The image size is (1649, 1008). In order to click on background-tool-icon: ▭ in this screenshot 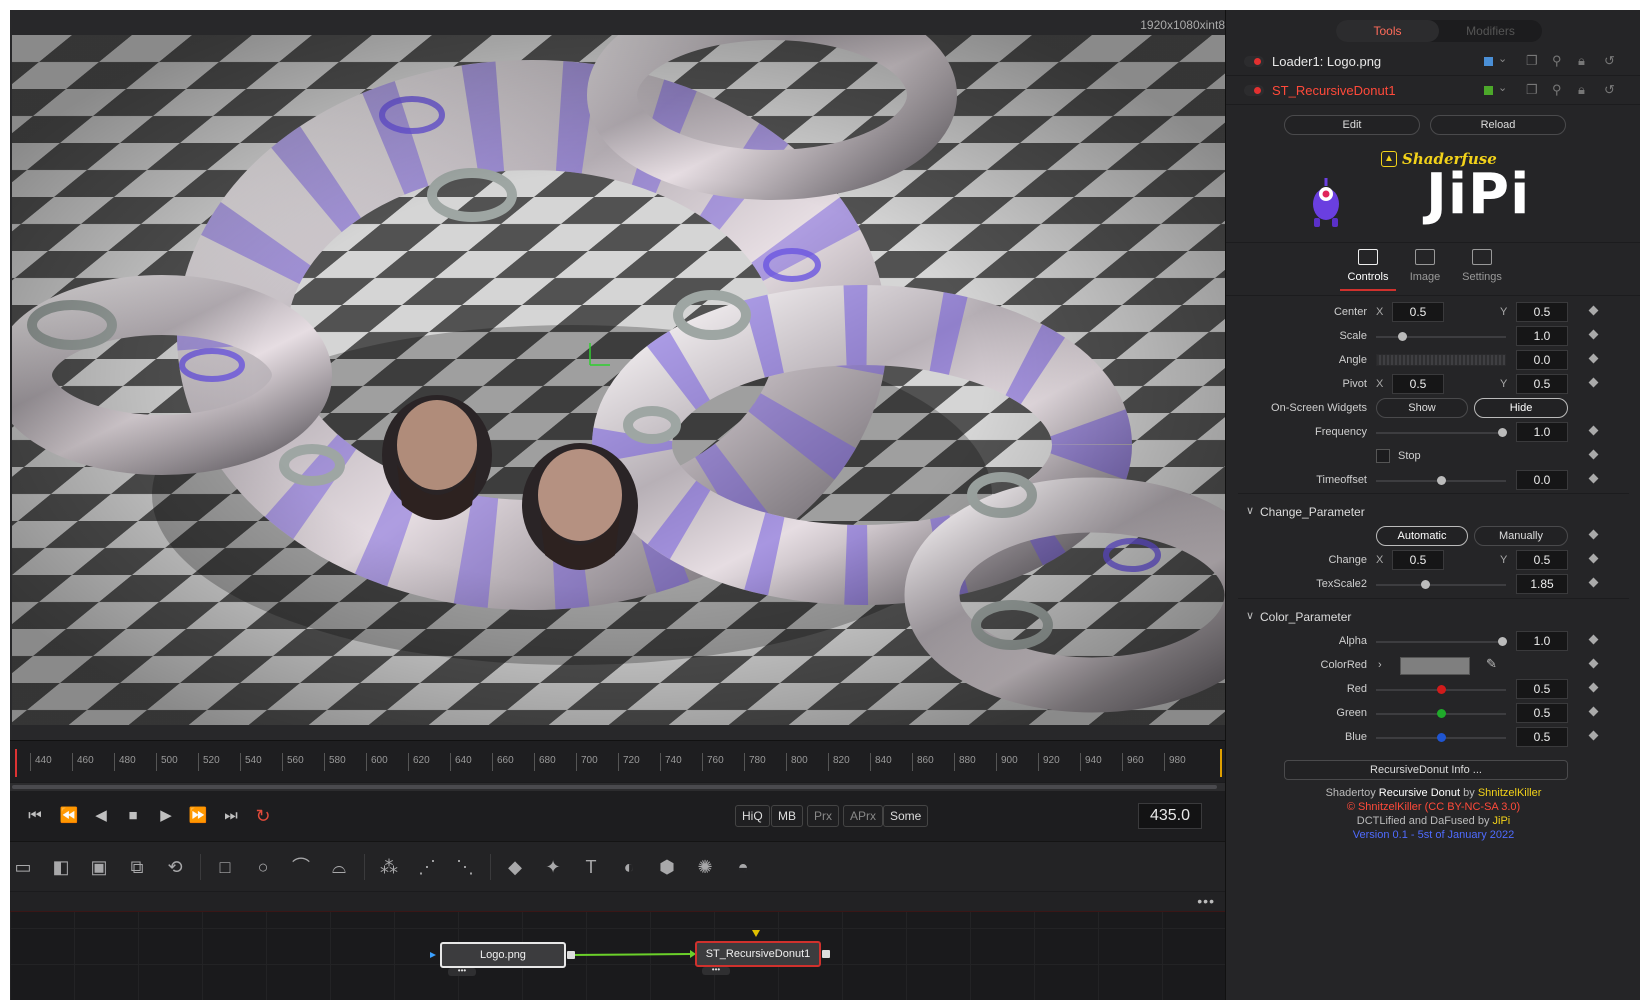, I will do `click(23, 867)`.